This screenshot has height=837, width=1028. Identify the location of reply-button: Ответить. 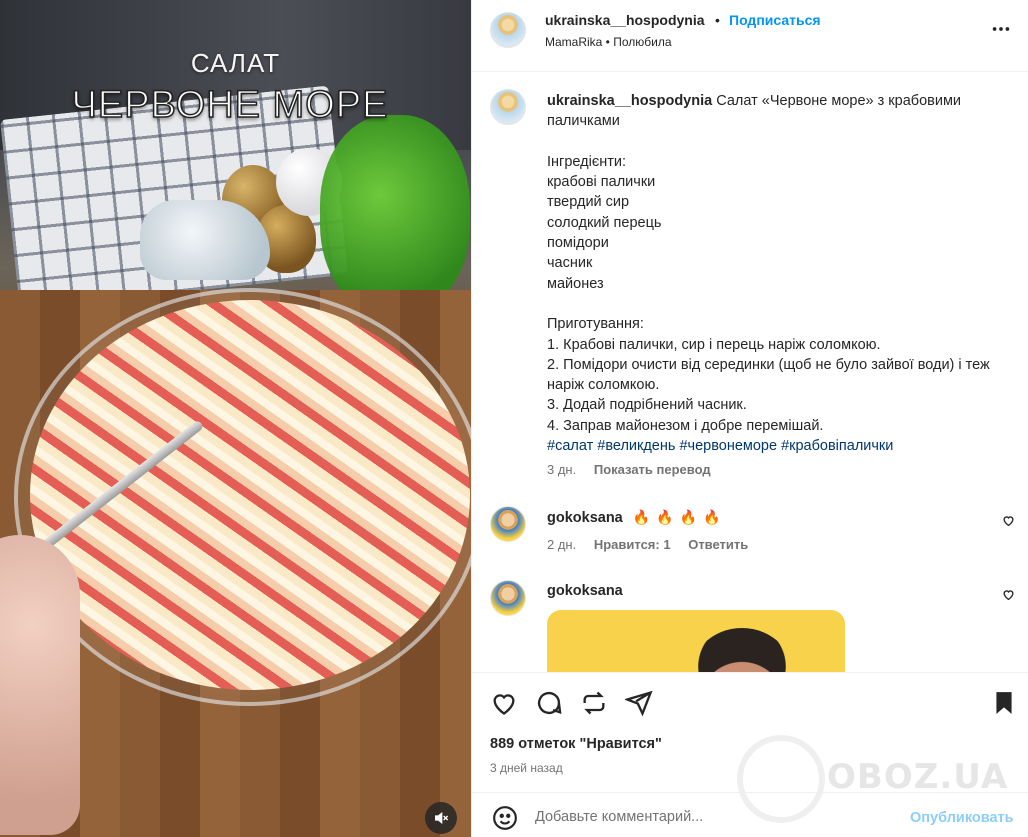
(718, 544).